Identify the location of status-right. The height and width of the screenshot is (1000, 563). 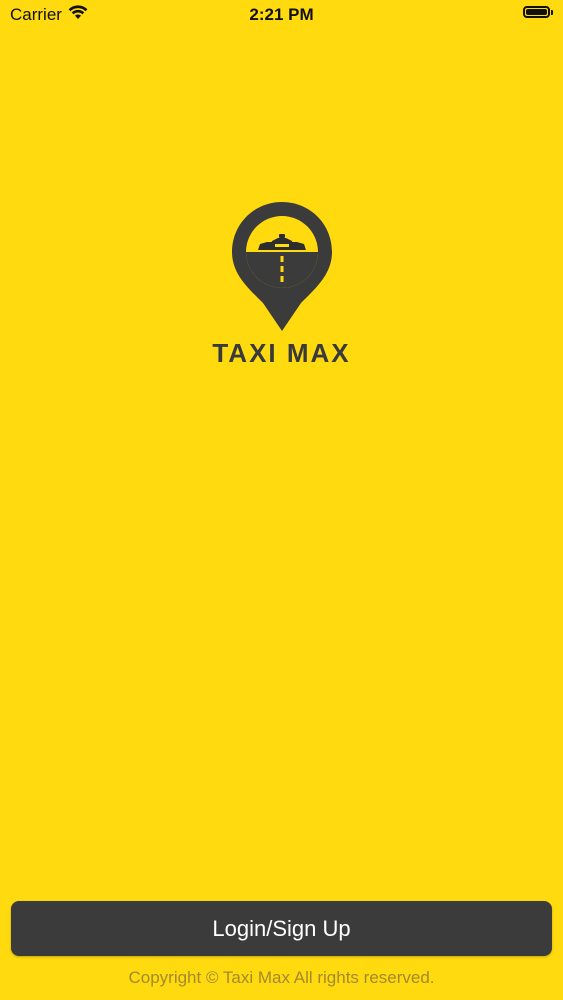
(538, 12).